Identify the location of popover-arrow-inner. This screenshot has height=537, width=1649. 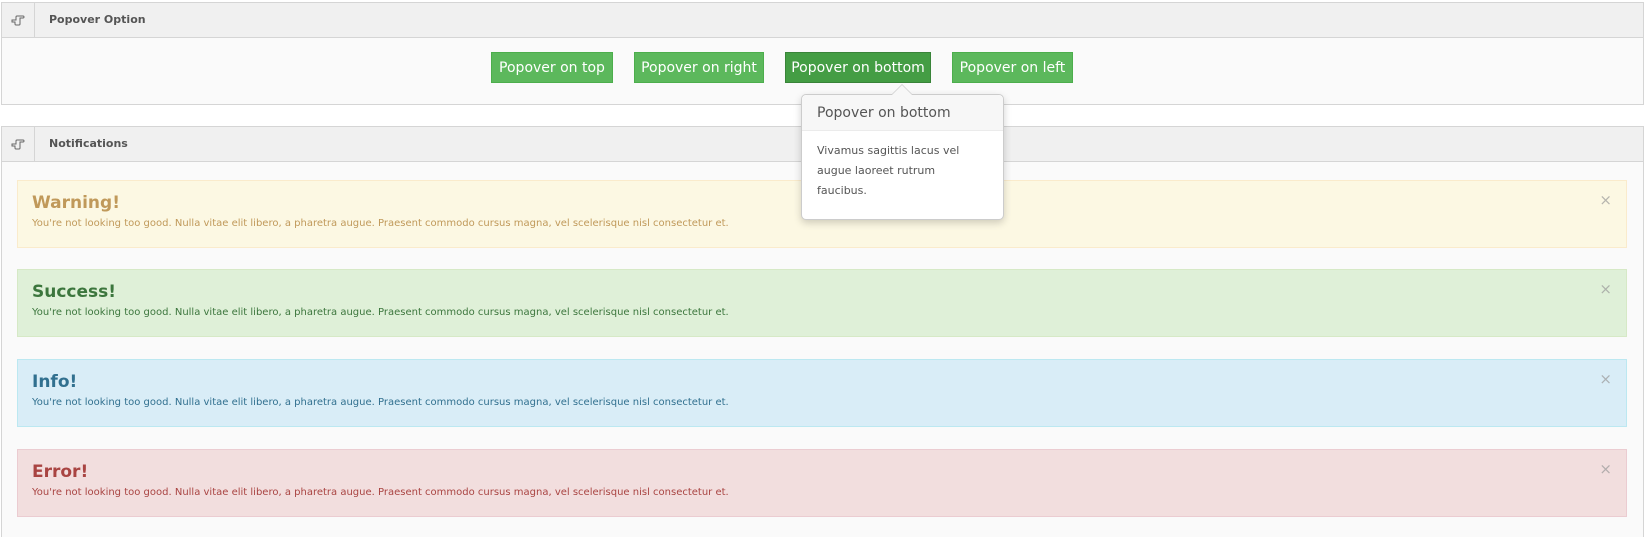
(902, 90).